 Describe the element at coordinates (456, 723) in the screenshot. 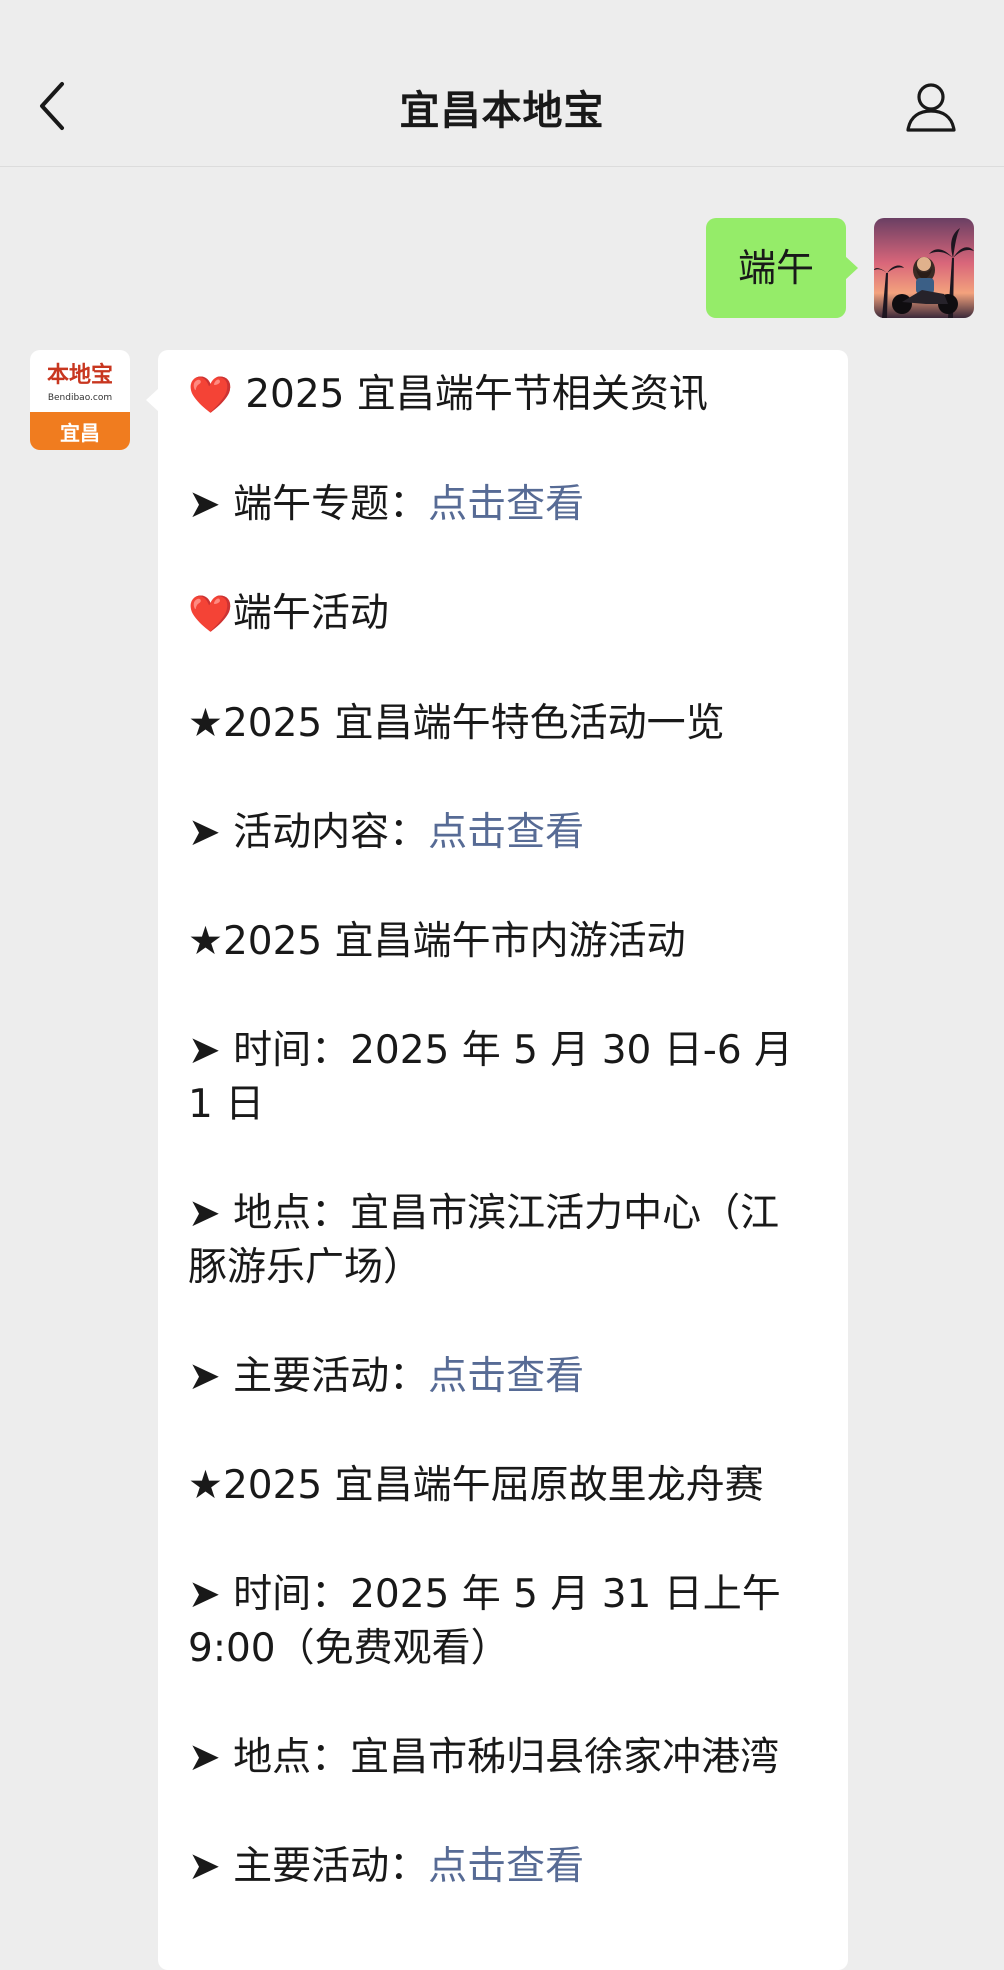

I see `paragraph-text: ★2025 宜昌端午特色活动一览` at that location.